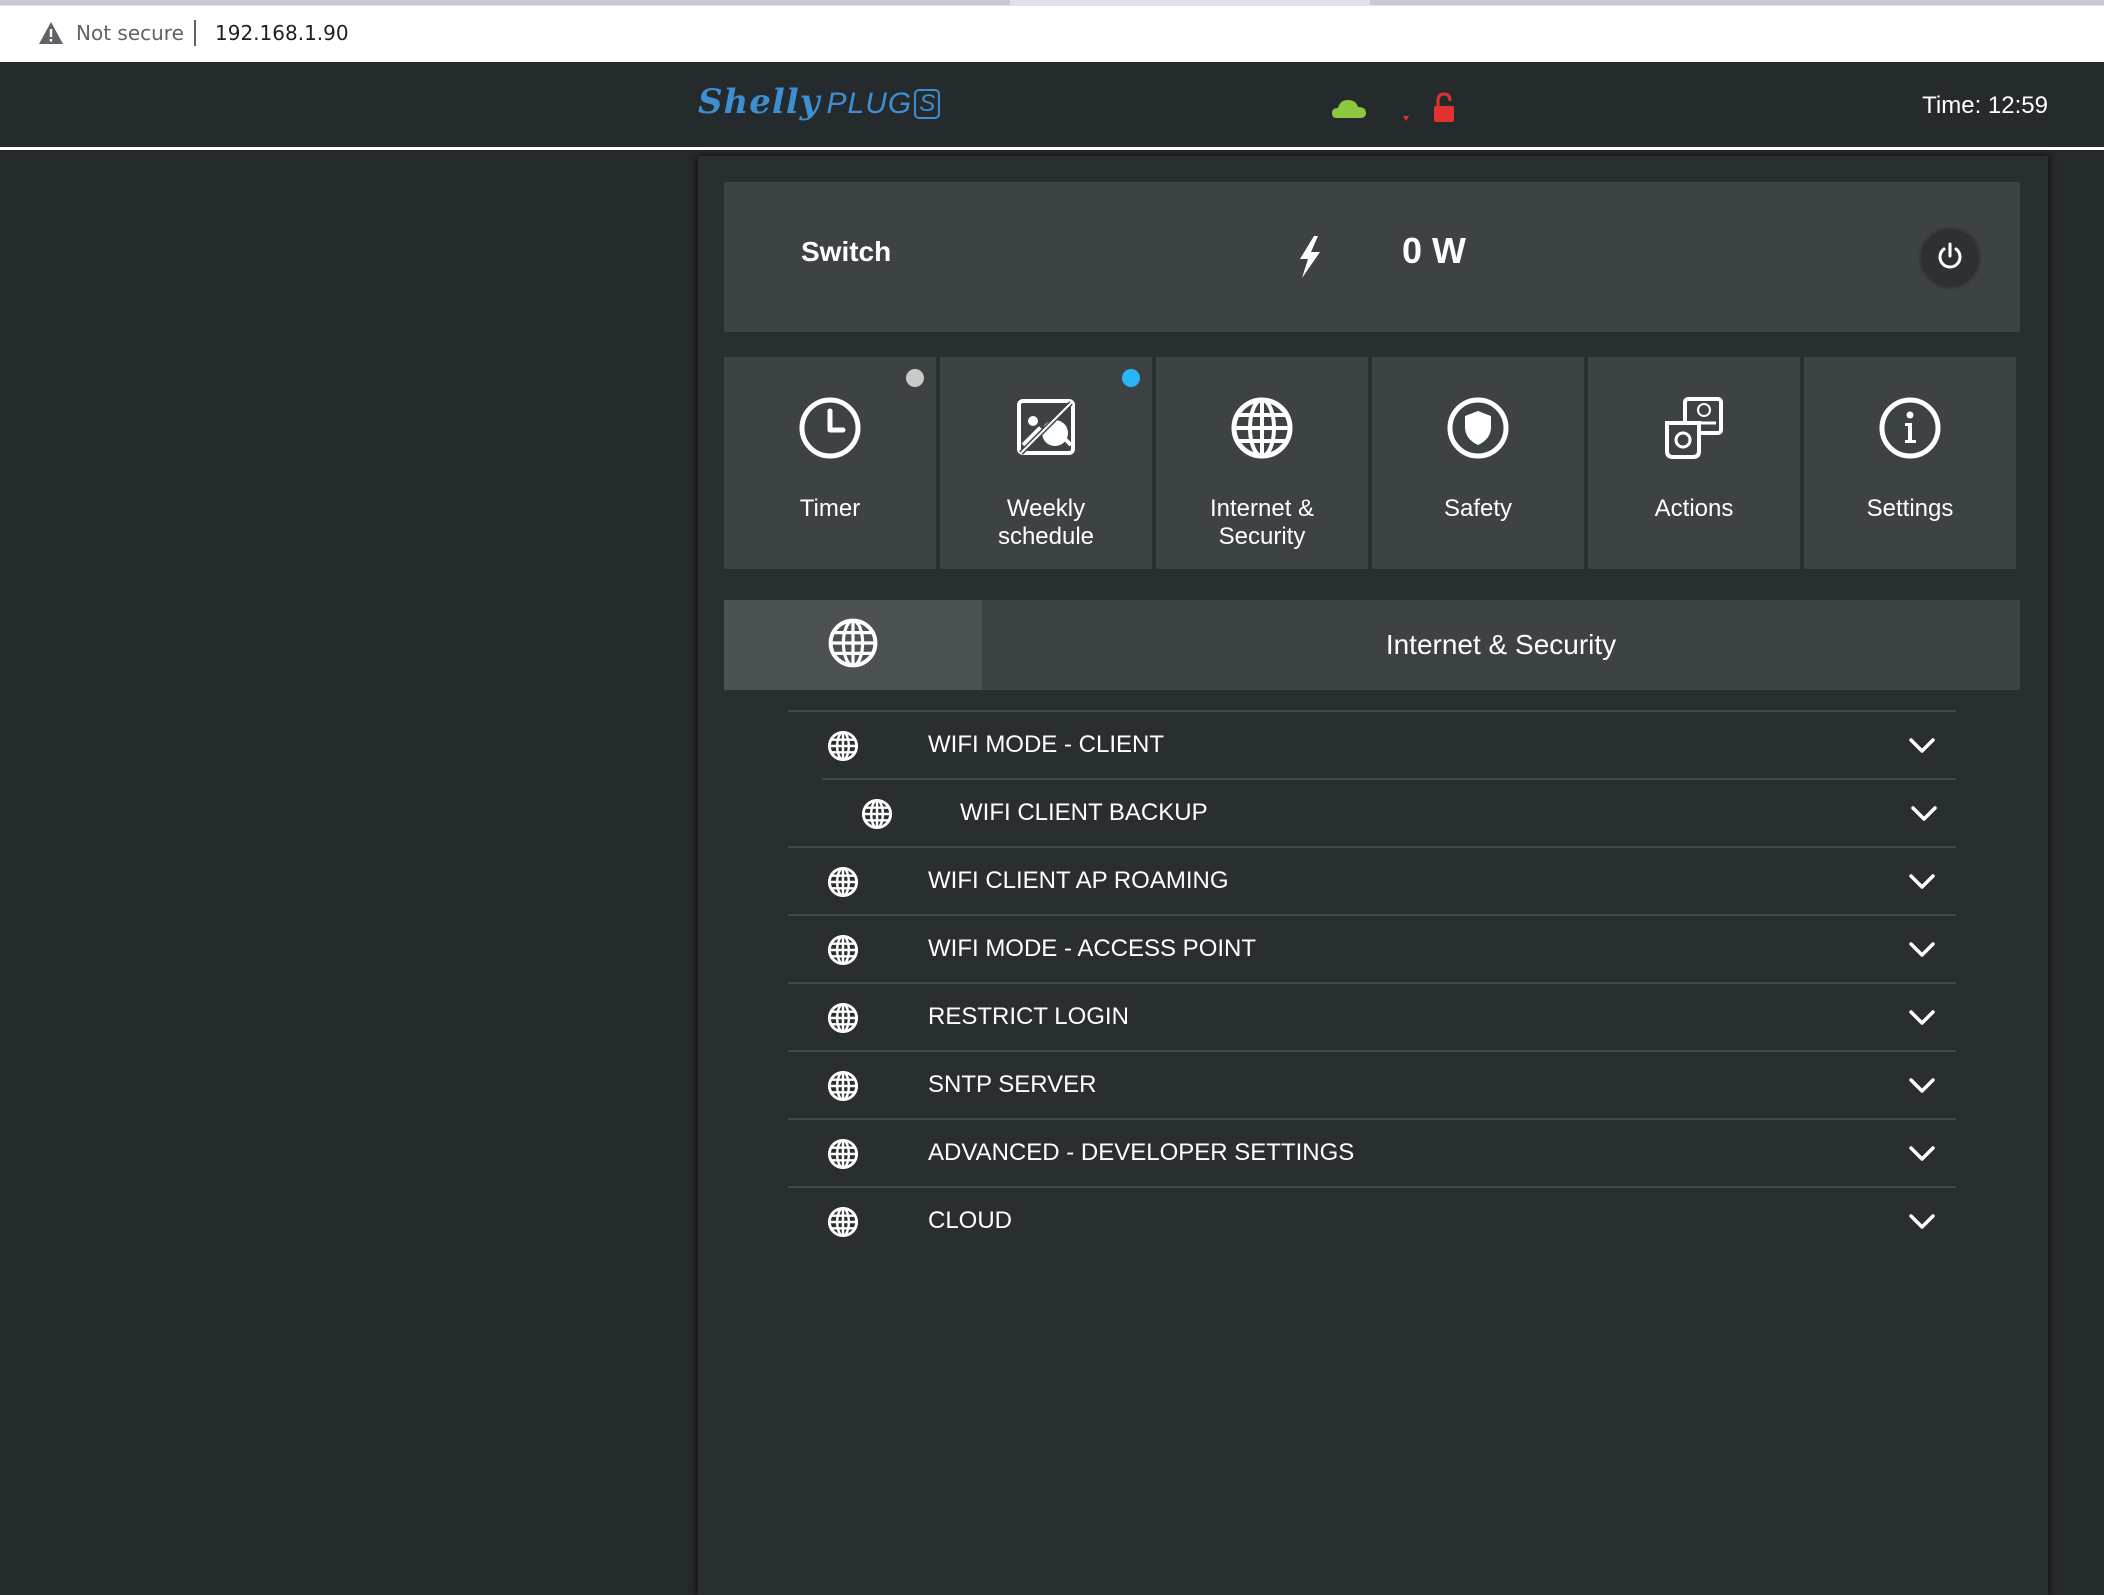 This screenshot has height=1595, width=2104. Describe the element at coordinates (1052, 106) in the screenshot. I see `app-header: Shelly PLUG S Time: 12:59` at that location.